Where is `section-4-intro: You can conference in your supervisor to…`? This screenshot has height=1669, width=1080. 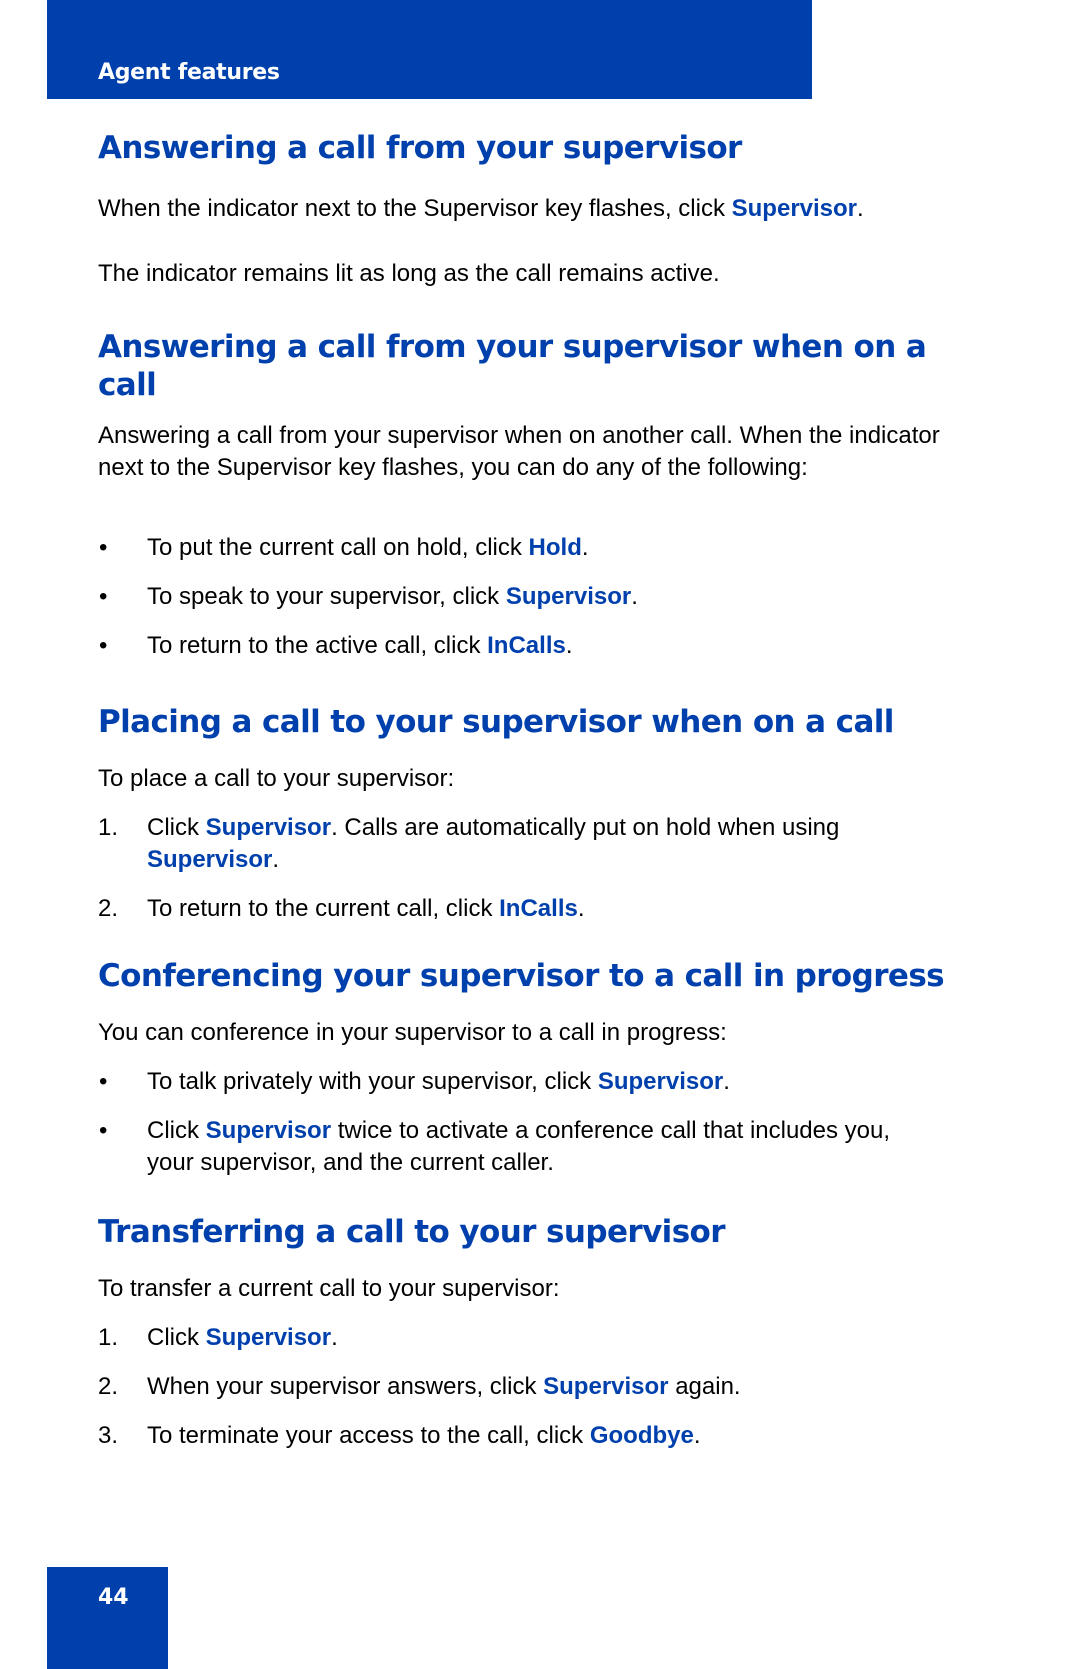
section-4-intro: You can conference in your supervisor to… is located at coordinates (412, 1032).